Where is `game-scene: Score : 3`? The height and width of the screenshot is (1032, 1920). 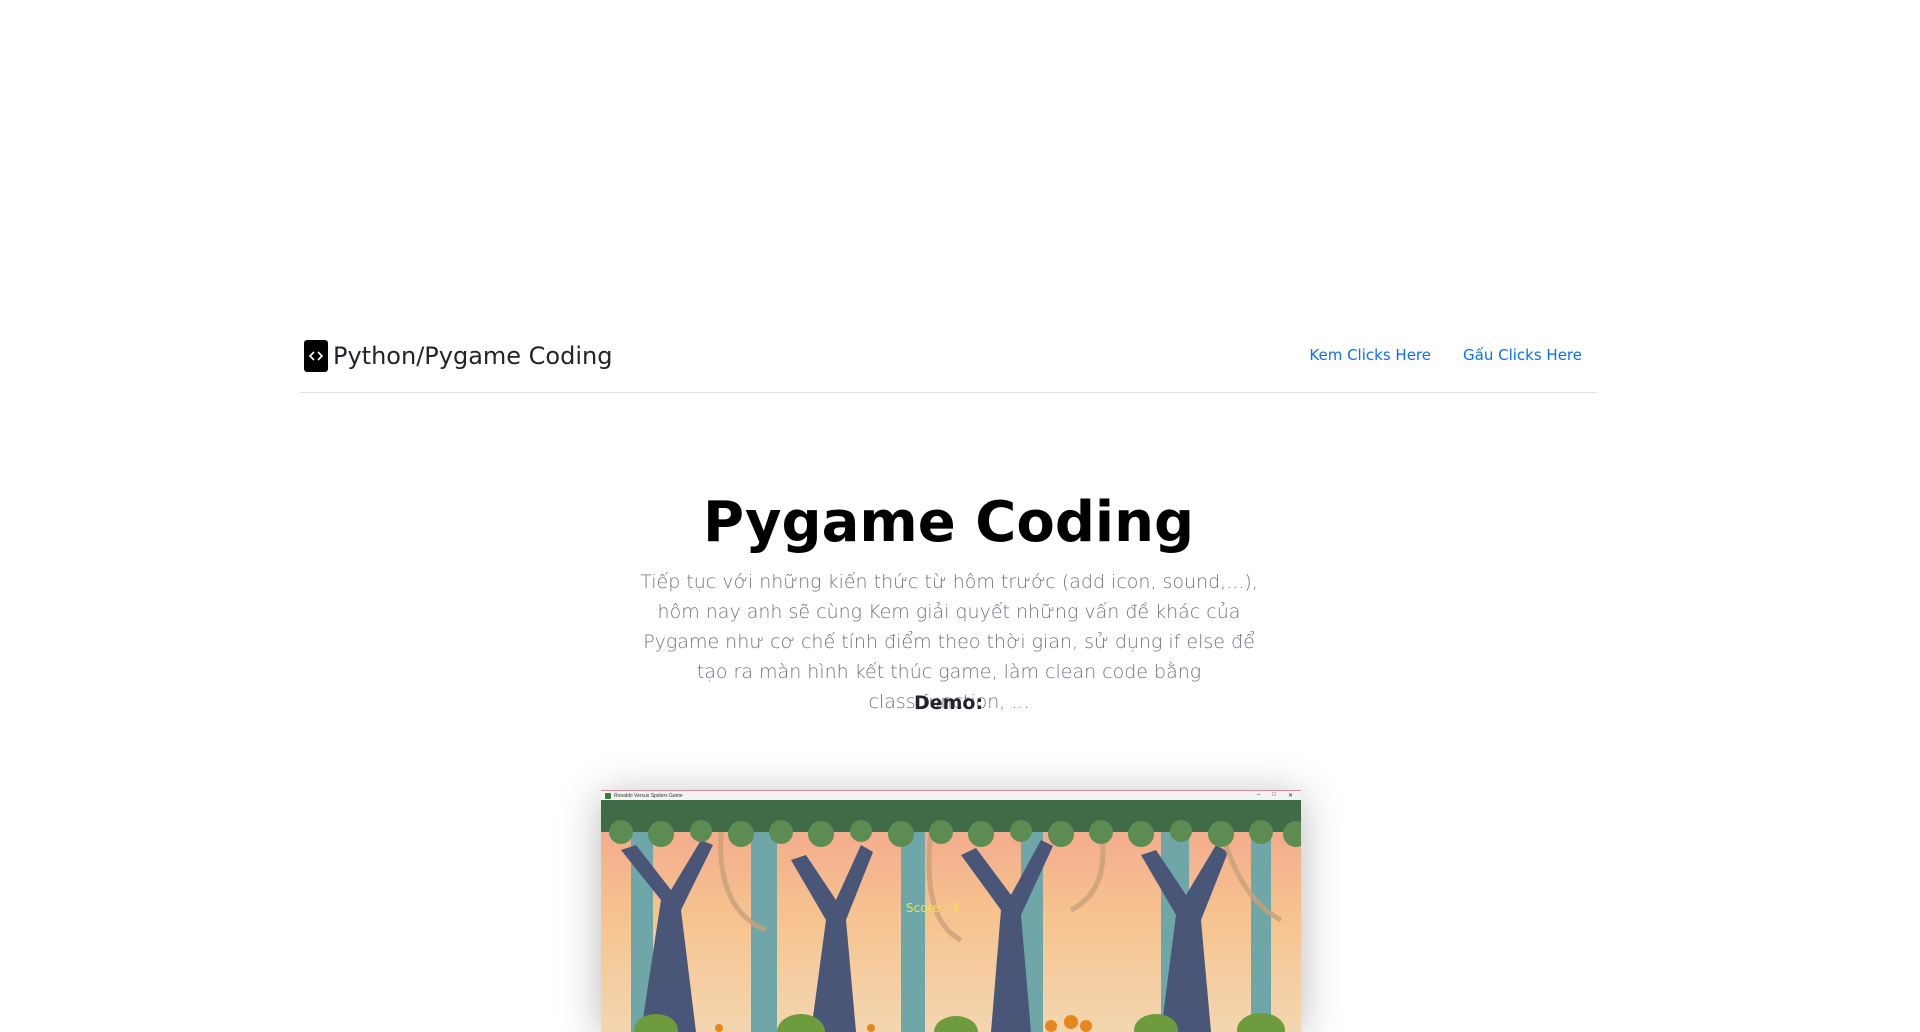 game-scene: Score : 3 is located at coordinates (951, 916).